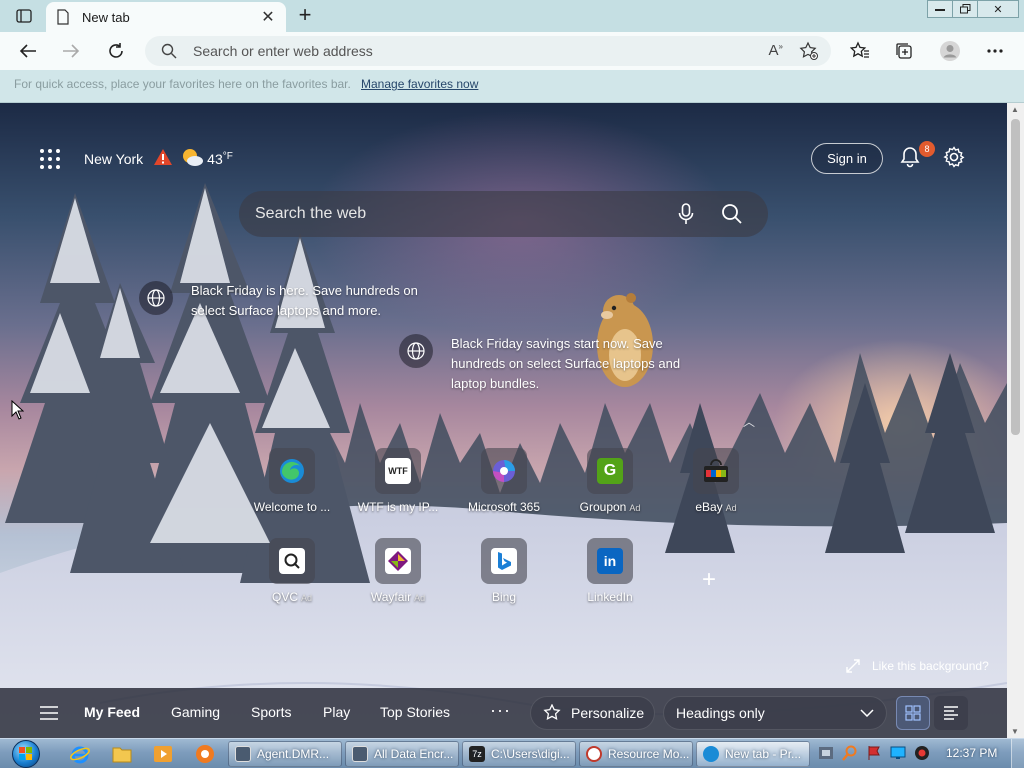 The image size is (1024, 768). Describe the element at coordinates (503, 214) in the screenshot. I see `web-search-box: Search the web` at that location.